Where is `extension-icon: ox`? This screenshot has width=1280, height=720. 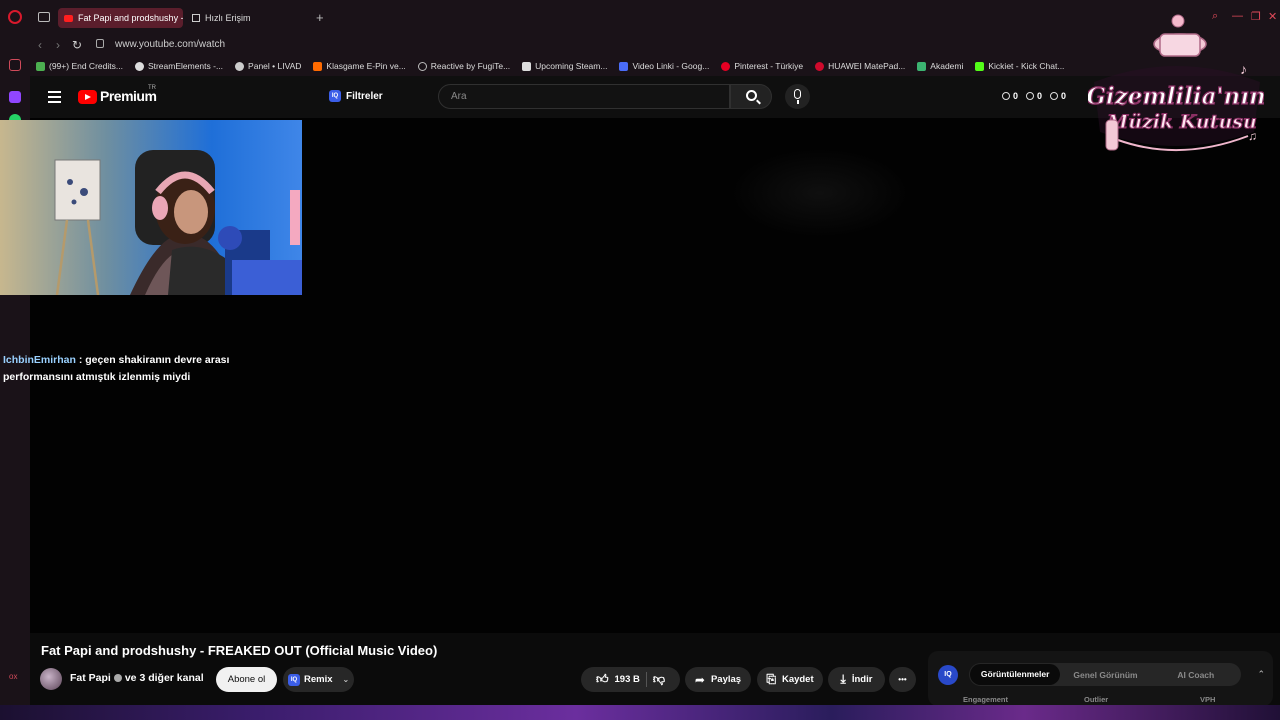 extension-icon: ox is located at coordinates (13, 678).